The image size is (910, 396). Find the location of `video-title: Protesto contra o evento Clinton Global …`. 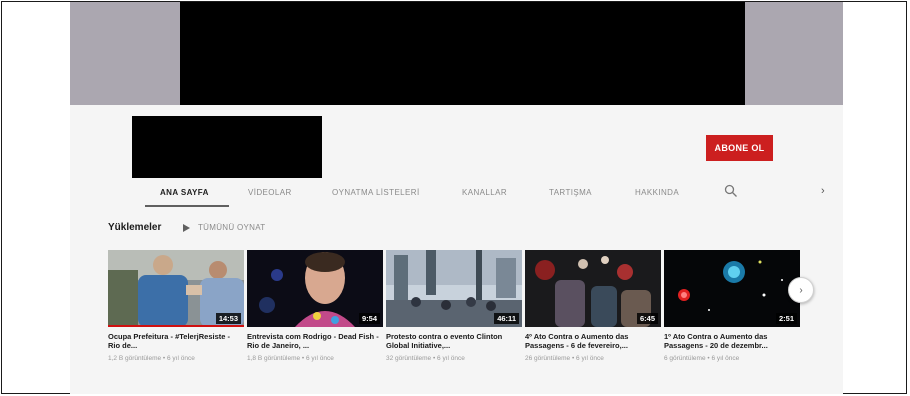

video-title: Protesto contra o evento Clinton Global … is located at coordinates (454, 341).